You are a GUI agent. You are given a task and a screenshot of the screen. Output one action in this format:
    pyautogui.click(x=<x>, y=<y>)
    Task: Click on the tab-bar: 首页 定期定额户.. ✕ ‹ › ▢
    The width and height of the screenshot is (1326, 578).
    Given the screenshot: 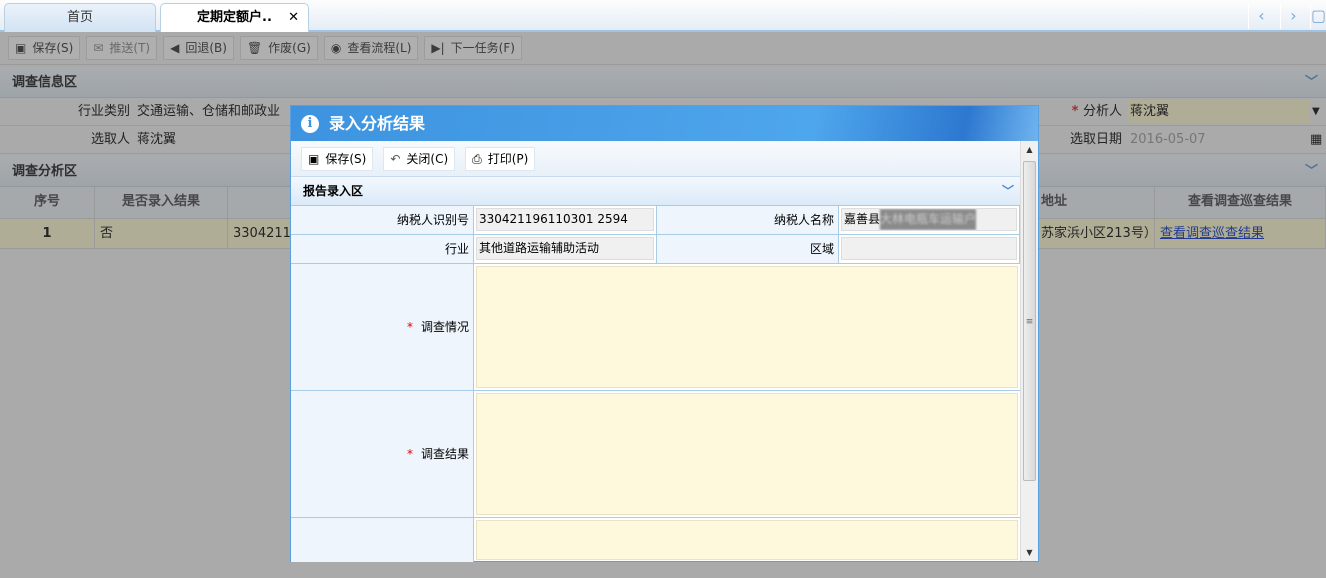 What is the action you would take?
    pyautogui.click(x=663, y=16)
    